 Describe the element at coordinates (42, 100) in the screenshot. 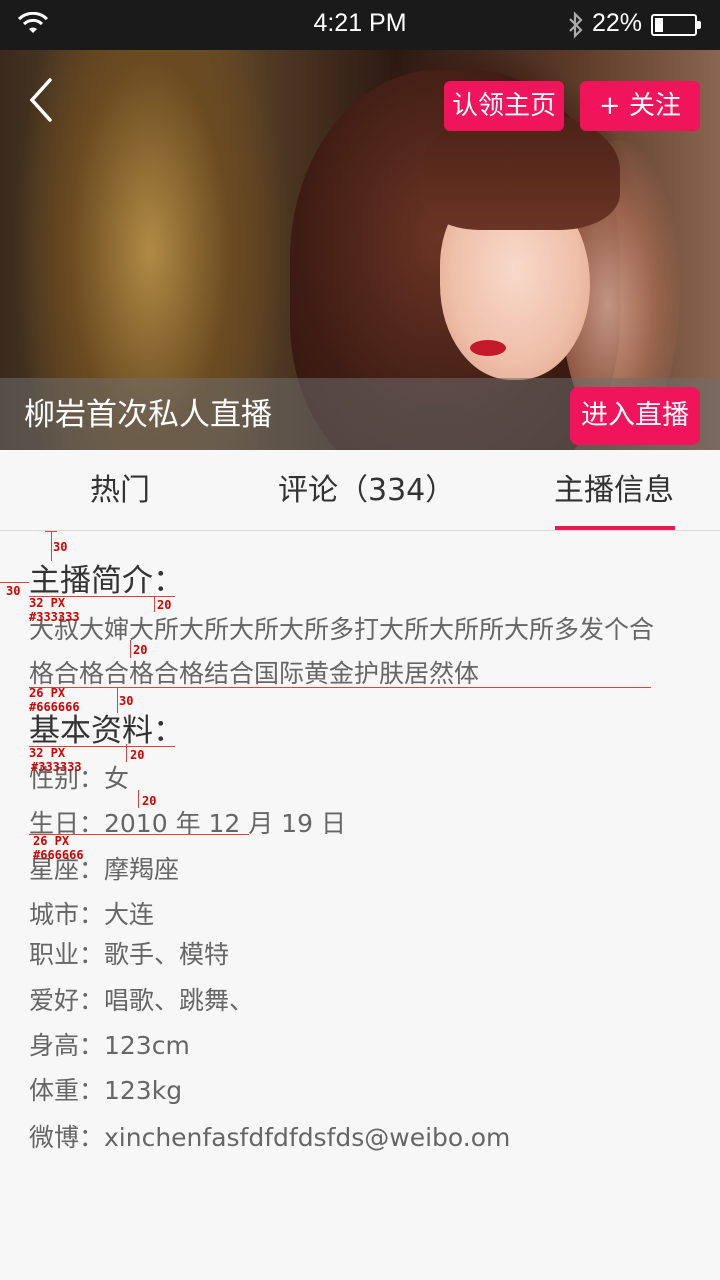

I see `back-arrow-icon` at that location.